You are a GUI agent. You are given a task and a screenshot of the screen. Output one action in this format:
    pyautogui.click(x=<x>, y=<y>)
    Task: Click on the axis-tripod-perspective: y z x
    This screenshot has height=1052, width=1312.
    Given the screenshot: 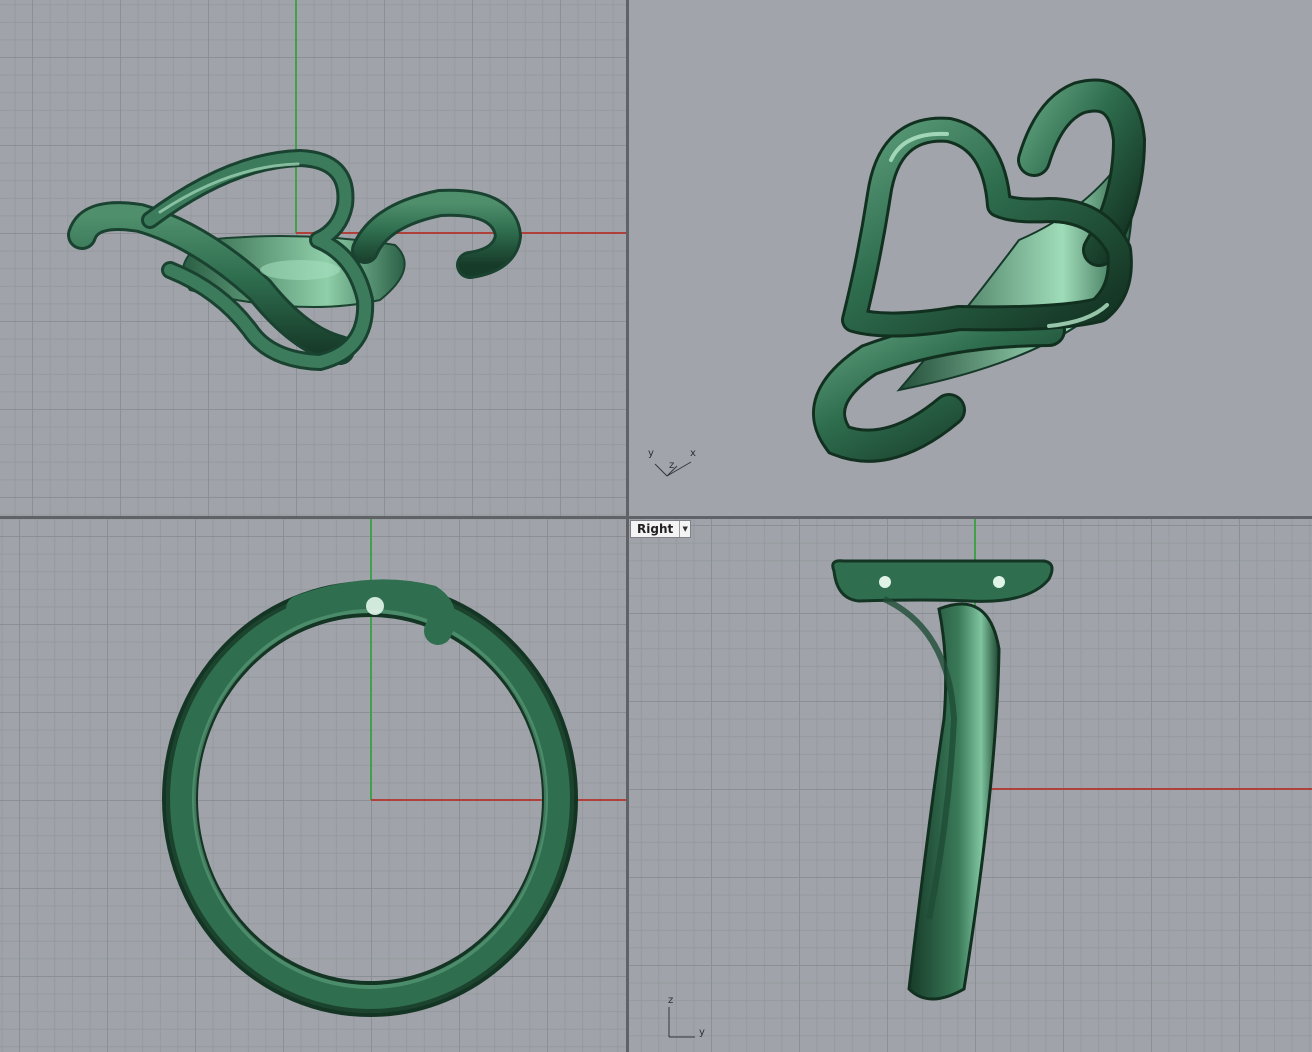 What is the action you would take?
    pyautogui.click(x=675, y=464)
    